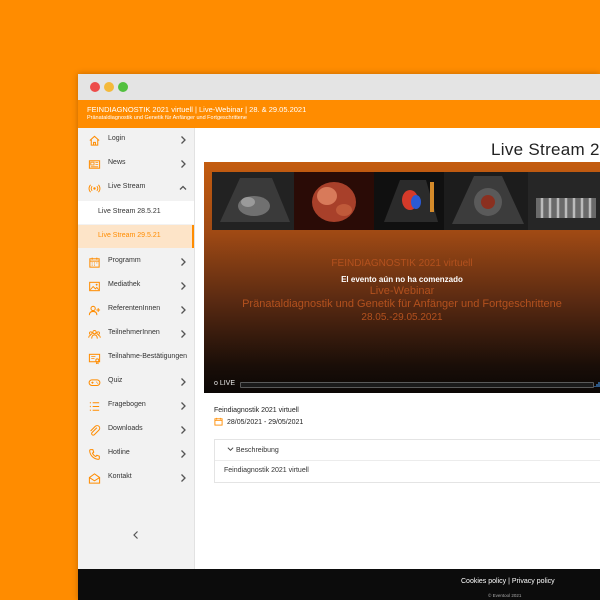 The width and height of the screenshot is (600, 600). Describe the element at coordinates (94, 310) in the screenshot. I see `user-plus-icon` at that location.